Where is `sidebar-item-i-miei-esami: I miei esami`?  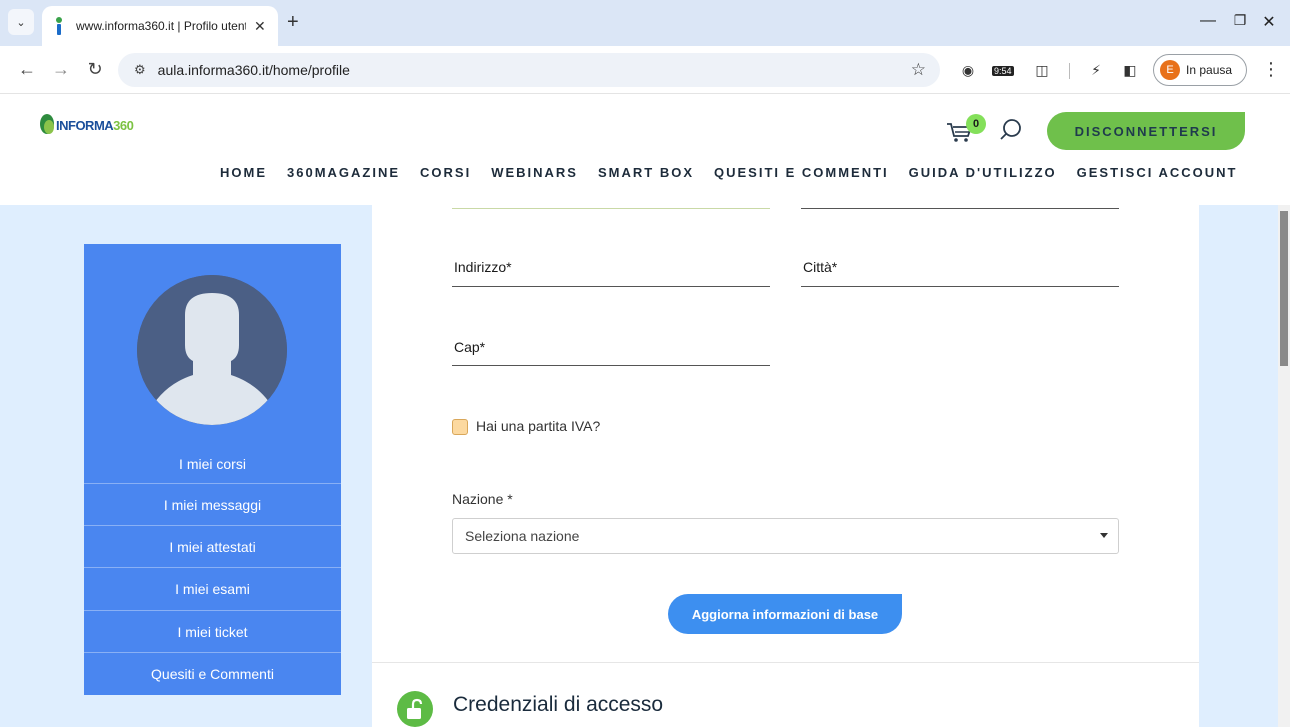
sidebar-item-i-miei-esami: I miei esami is located at coordinates (212, 588).